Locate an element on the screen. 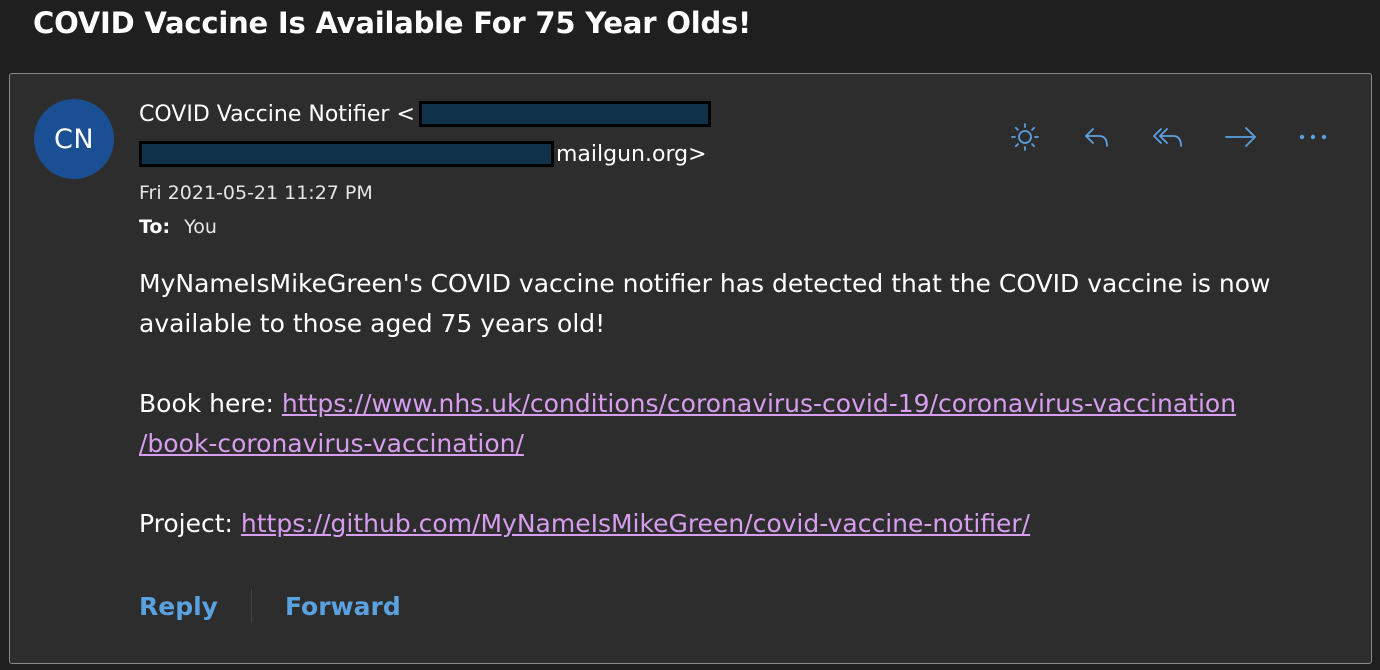 The width and height of the screenshot is (1380, 670). more-icon is located at coordinates (1313, 137).